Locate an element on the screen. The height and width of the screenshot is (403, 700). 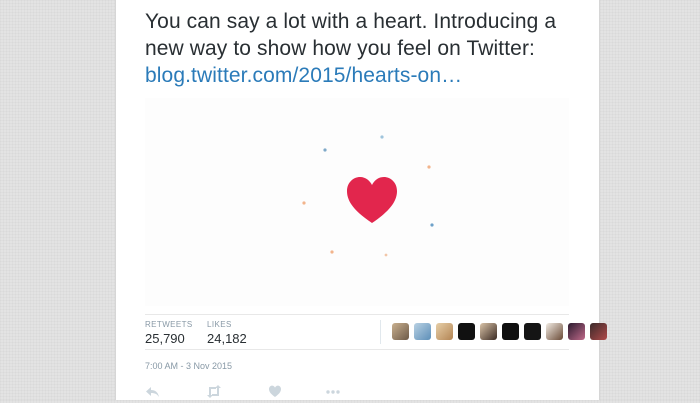
retweets-count: 25,790 is located at coordinates (165, 338).